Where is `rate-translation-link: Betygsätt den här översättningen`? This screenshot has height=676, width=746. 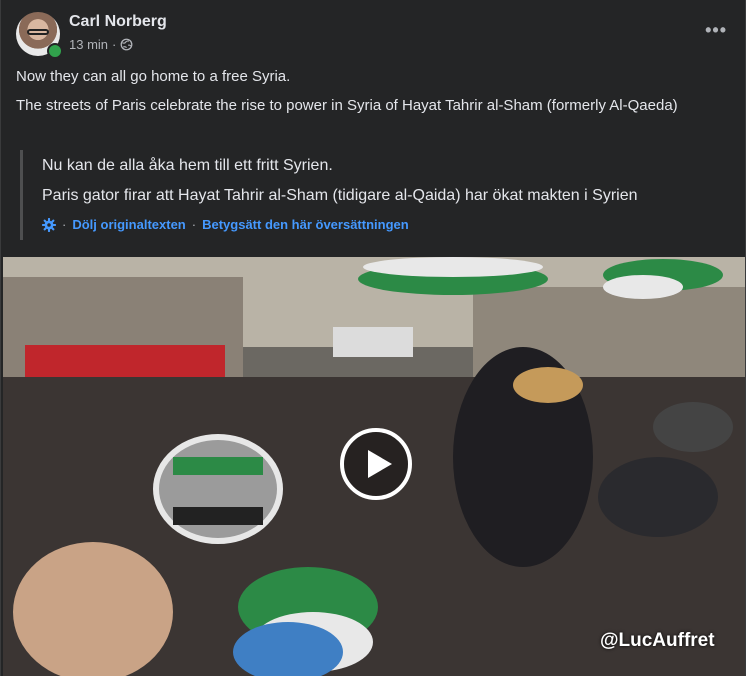
rate-translation-link: Betygsätt den här översättningen is located at coordinates (305, 224).